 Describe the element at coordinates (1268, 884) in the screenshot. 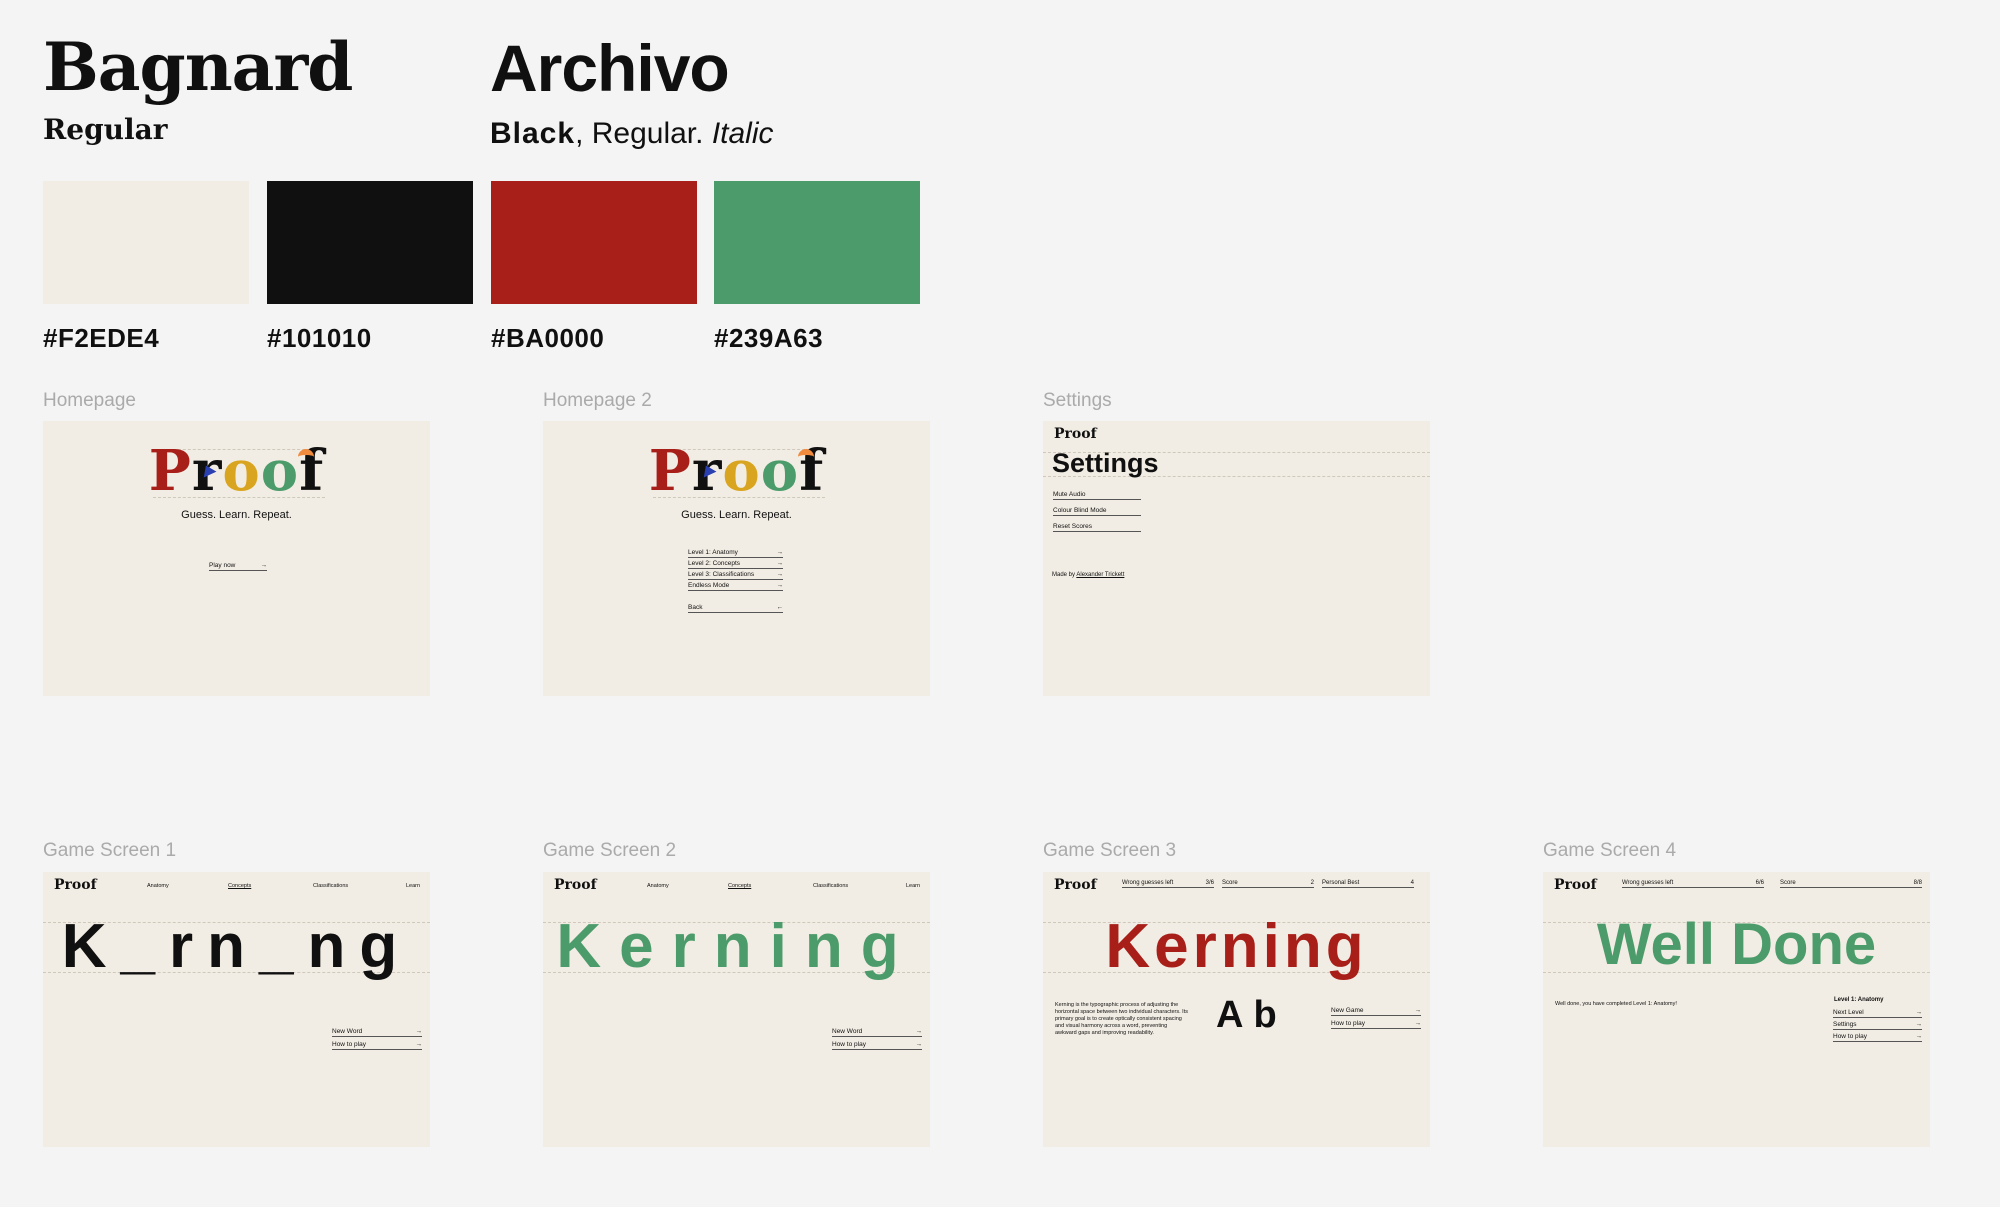

I see `stat-score: Score 2` at that location.